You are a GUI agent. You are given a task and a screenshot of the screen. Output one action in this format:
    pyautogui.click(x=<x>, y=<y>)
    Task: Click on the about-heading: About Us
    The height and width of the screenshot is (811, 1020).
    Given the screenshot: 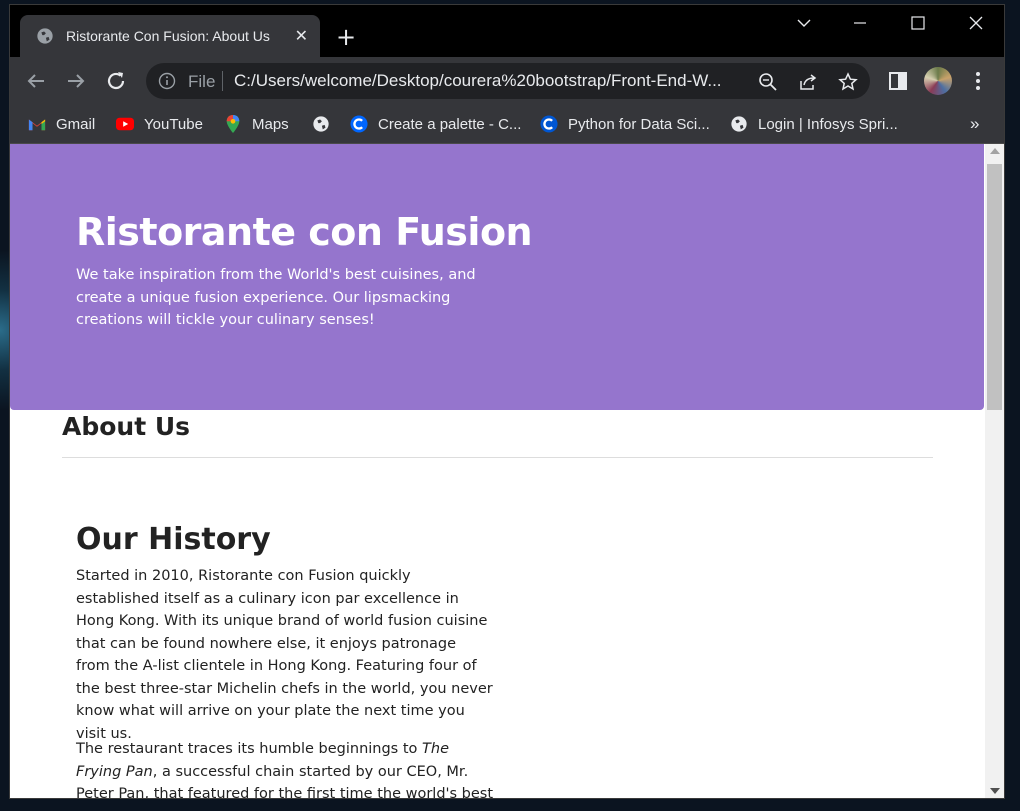 What is the action you would take?
    pyautogui.click(x=126, y=426)
    